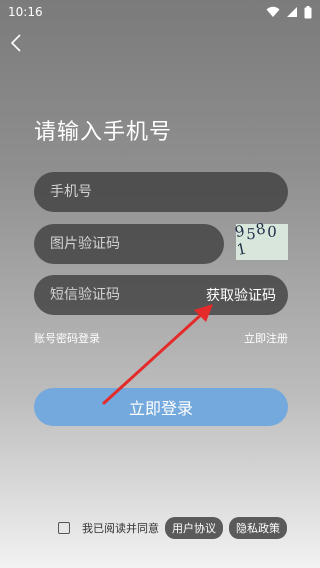  I want to click on status-icons, so click(289, 12).